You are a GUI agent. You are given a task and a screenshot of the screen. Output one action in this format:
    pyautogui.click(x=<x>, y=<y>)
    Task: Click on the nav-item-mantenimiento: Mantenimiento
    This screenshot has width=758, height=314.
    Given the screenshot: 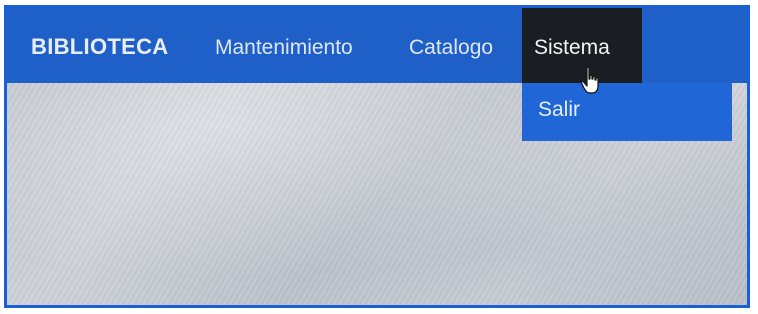 What is the action you would take?
    pyautogui.click(x=284, y=45)
    